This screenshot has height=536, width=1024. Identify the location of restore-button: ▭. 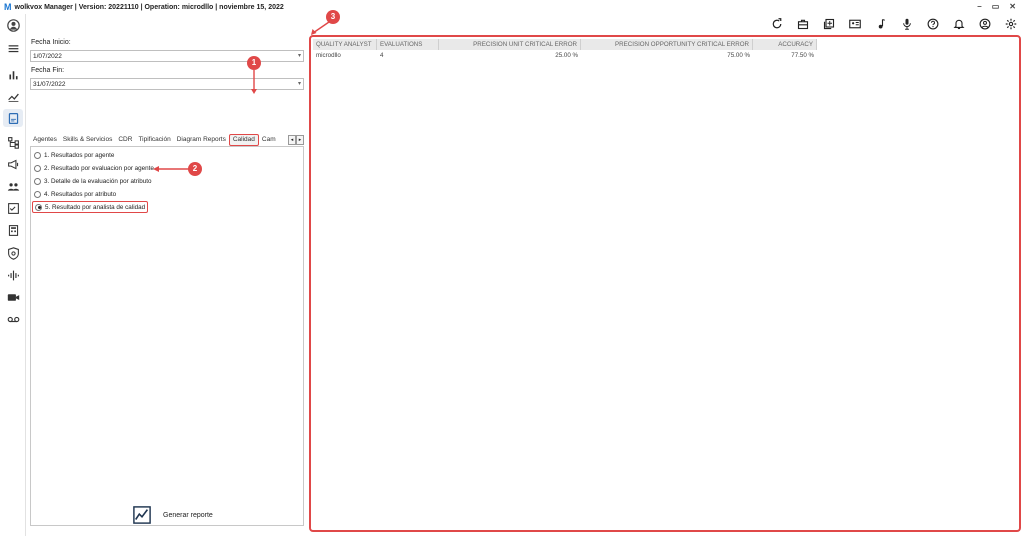
(996, 6).